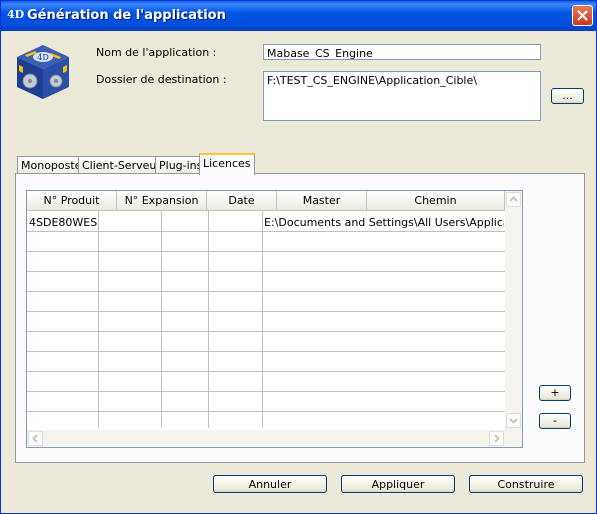 Image resolution: width=597 pixels, height=514 pixels. What do you see at coordinates (72, 201) in the screenshot?
I see `col-header-produit: N° Produit` at bounding box center [72, 201].